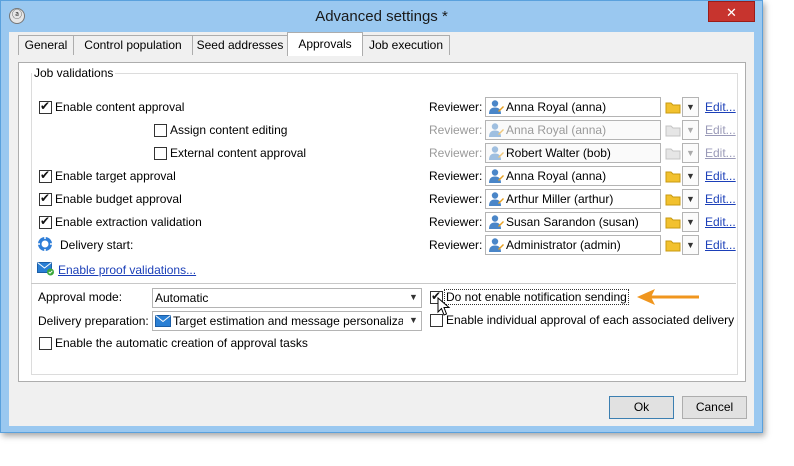  I want to click on assign-reviewer-field: Anna Royal (anna), so click(573, 130).